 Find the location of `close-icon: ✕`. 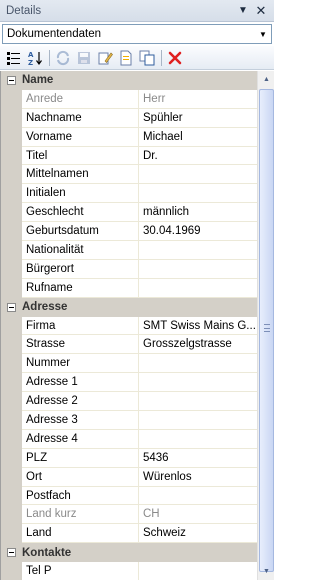

close-icon: ✕ is located at coordinates (261, 11).